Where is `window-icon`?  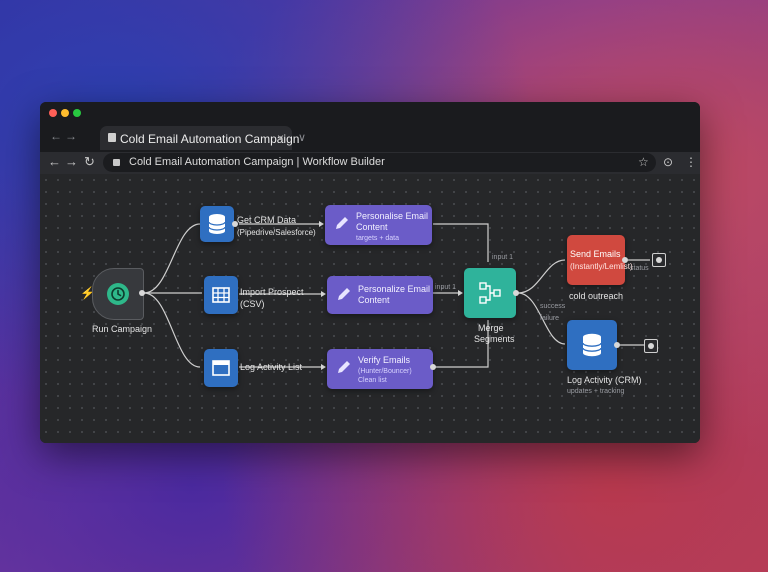
window-icon is located at coordinates (221, 368).